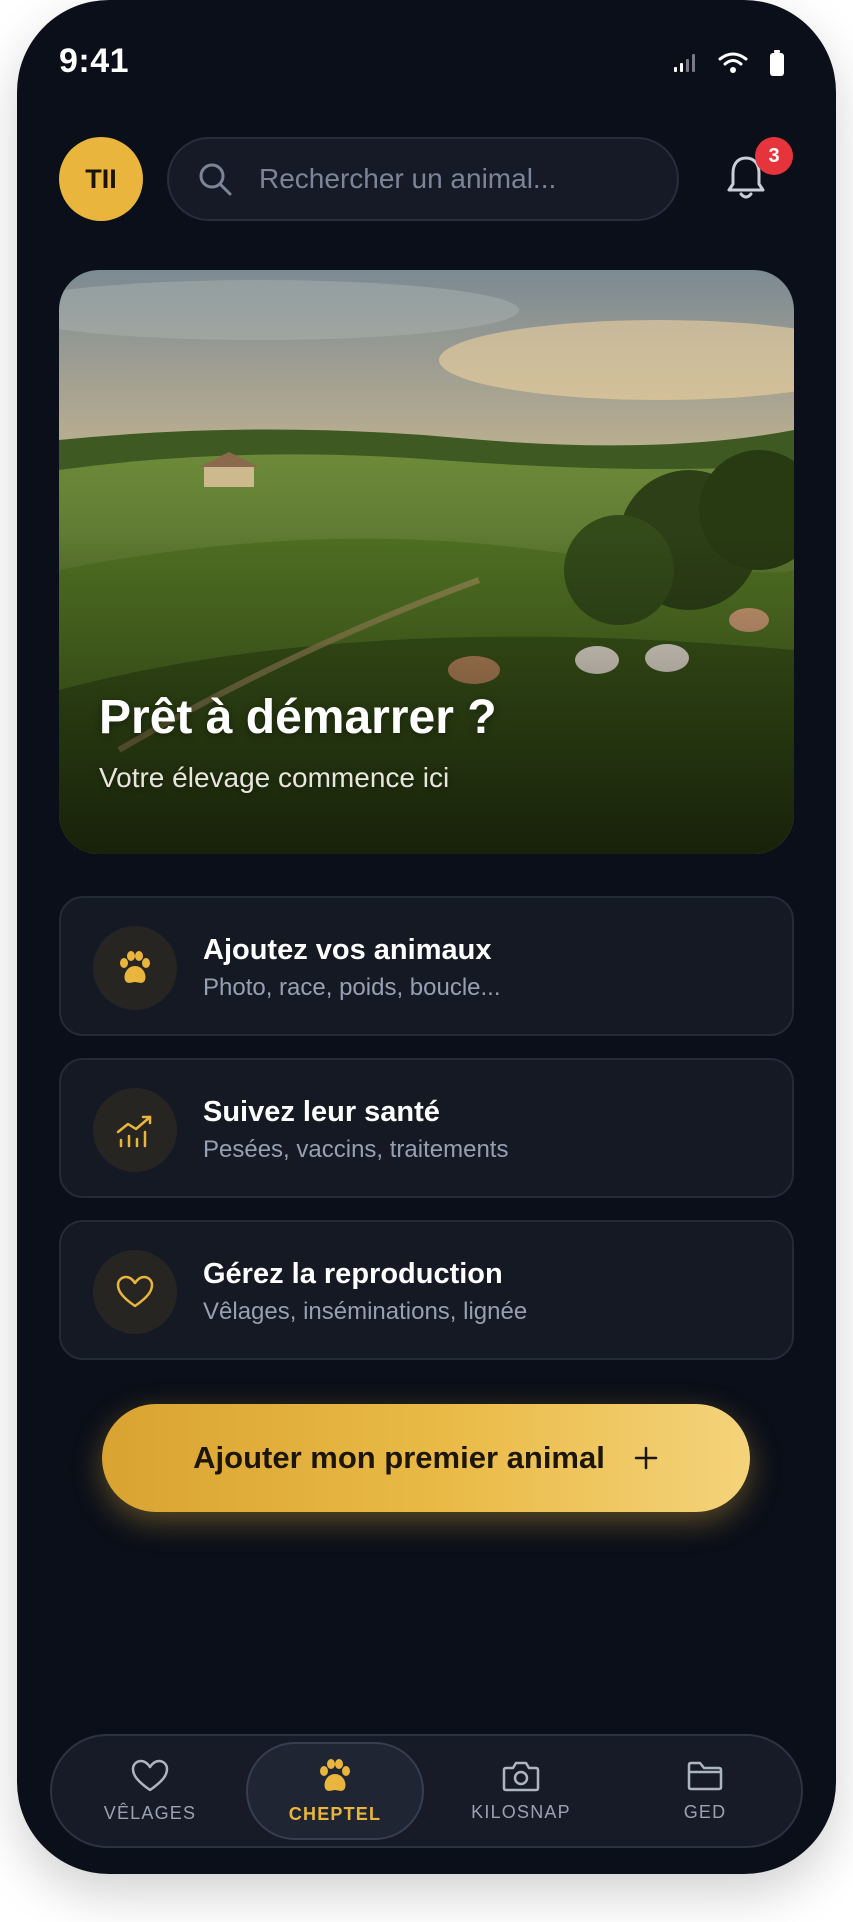 The height and width of the screenshot is (1922, 853). What do you see at coordinates (356, 1149) in the screenshot?
I see `feature-subtitle: Pesées, vaccins, traitements` at bounding box center [356, 1149].